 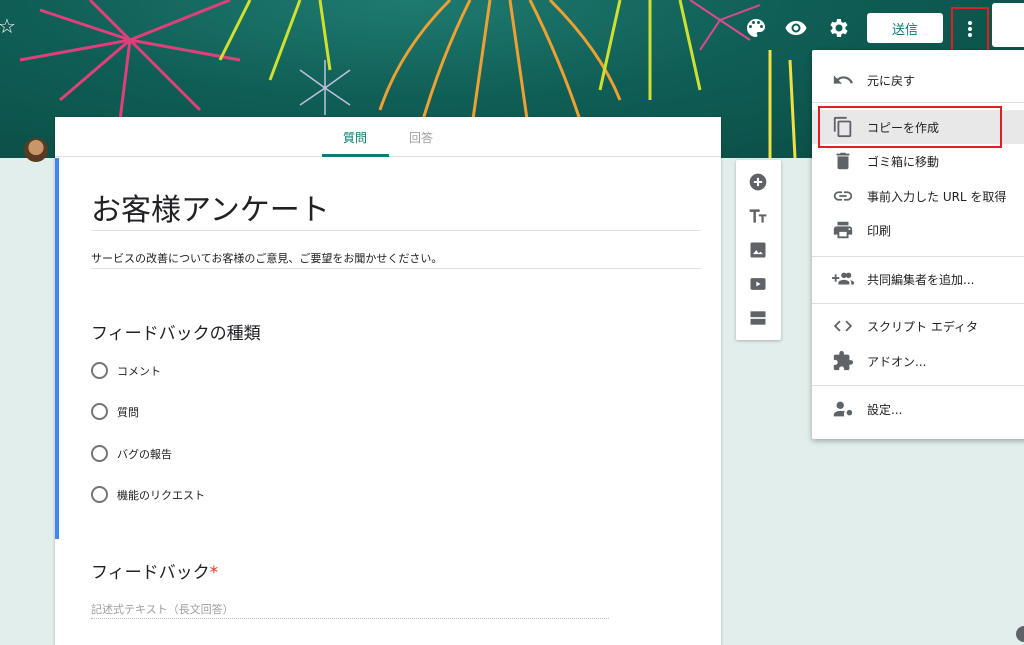 I want to click on menu-item-label: 事前入力した URL を取得, so click(x=937, y=196).